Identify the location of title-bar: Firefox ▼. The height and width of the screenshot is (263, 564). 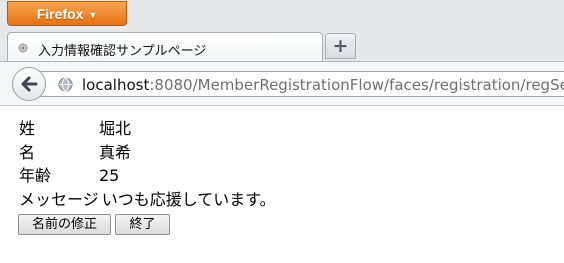
(282, 15).